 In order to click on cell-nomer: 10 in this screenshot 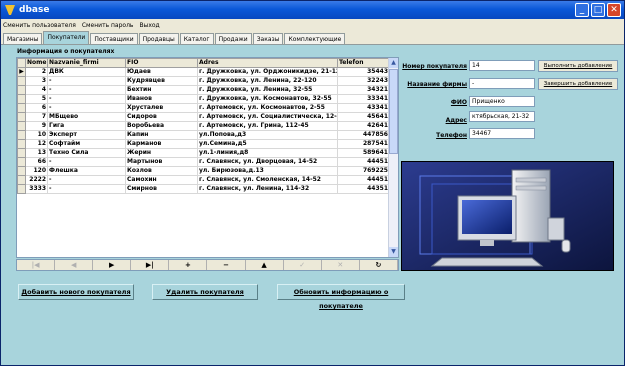, I will do `click(36, 135)`.